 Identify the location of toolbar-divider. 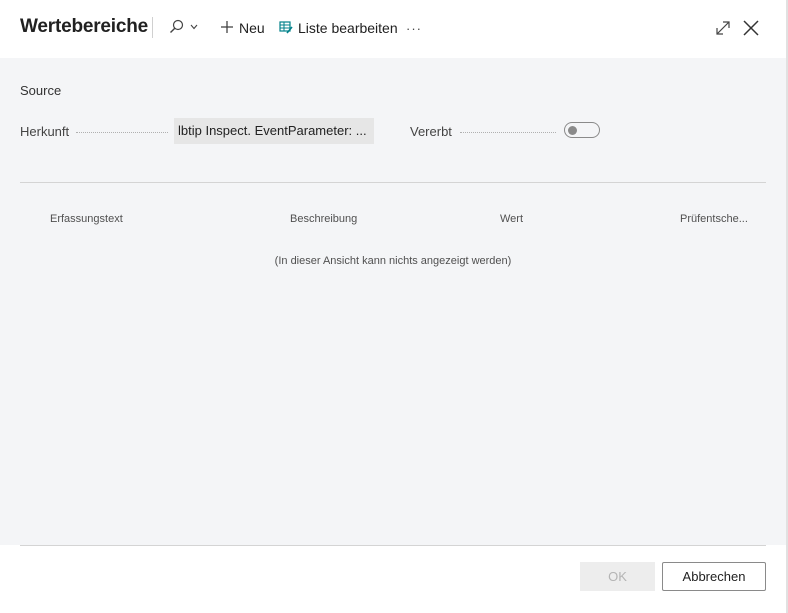
(152, 27).